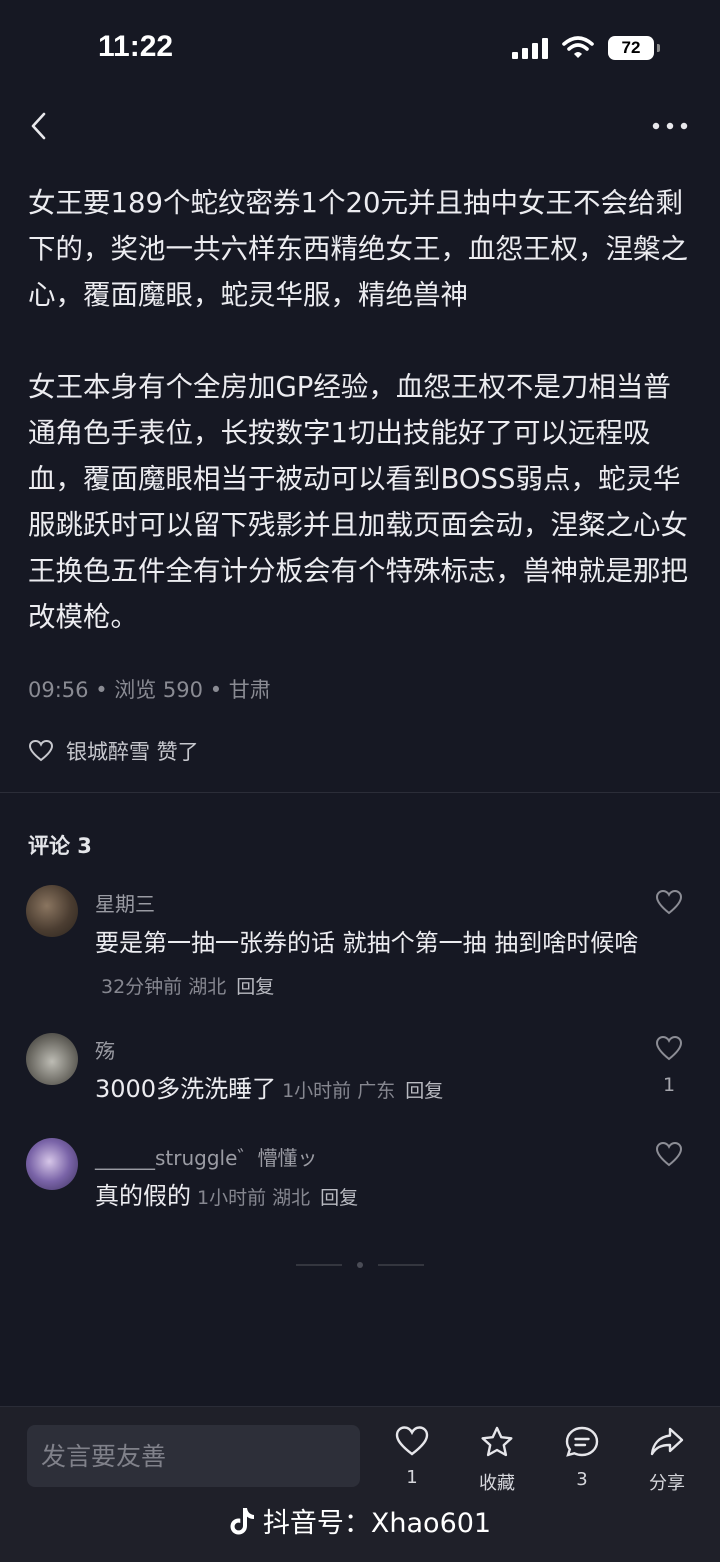 The image size is (720, 1562). Describe the element at coordinates (242, 1520) in the screenshot. I see `douyin-logo-icon` at that location.